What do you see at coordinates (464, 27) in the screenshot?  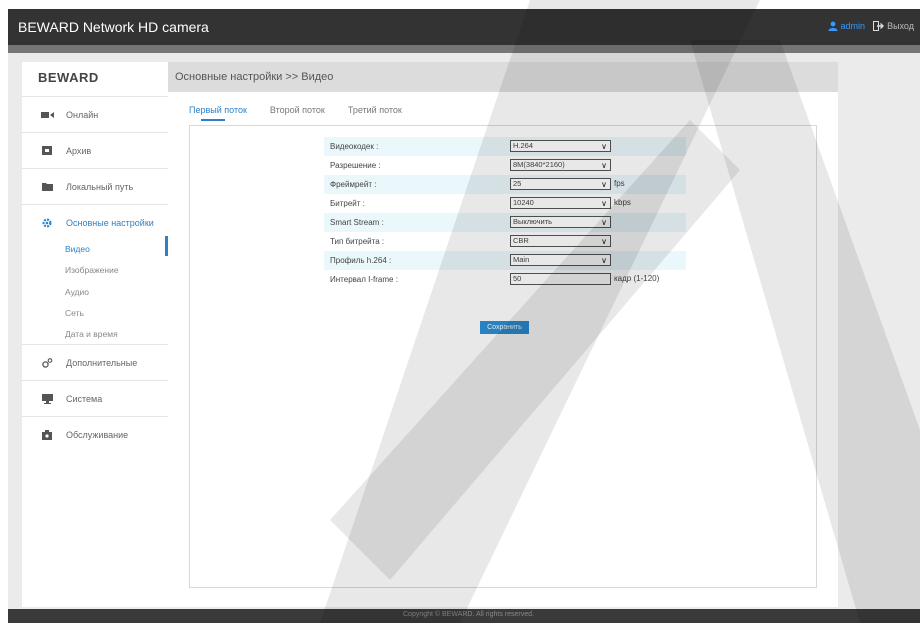 I see `top-bar: BEWARD Network HD camera admin Выход` at bounding box center [464, 27].